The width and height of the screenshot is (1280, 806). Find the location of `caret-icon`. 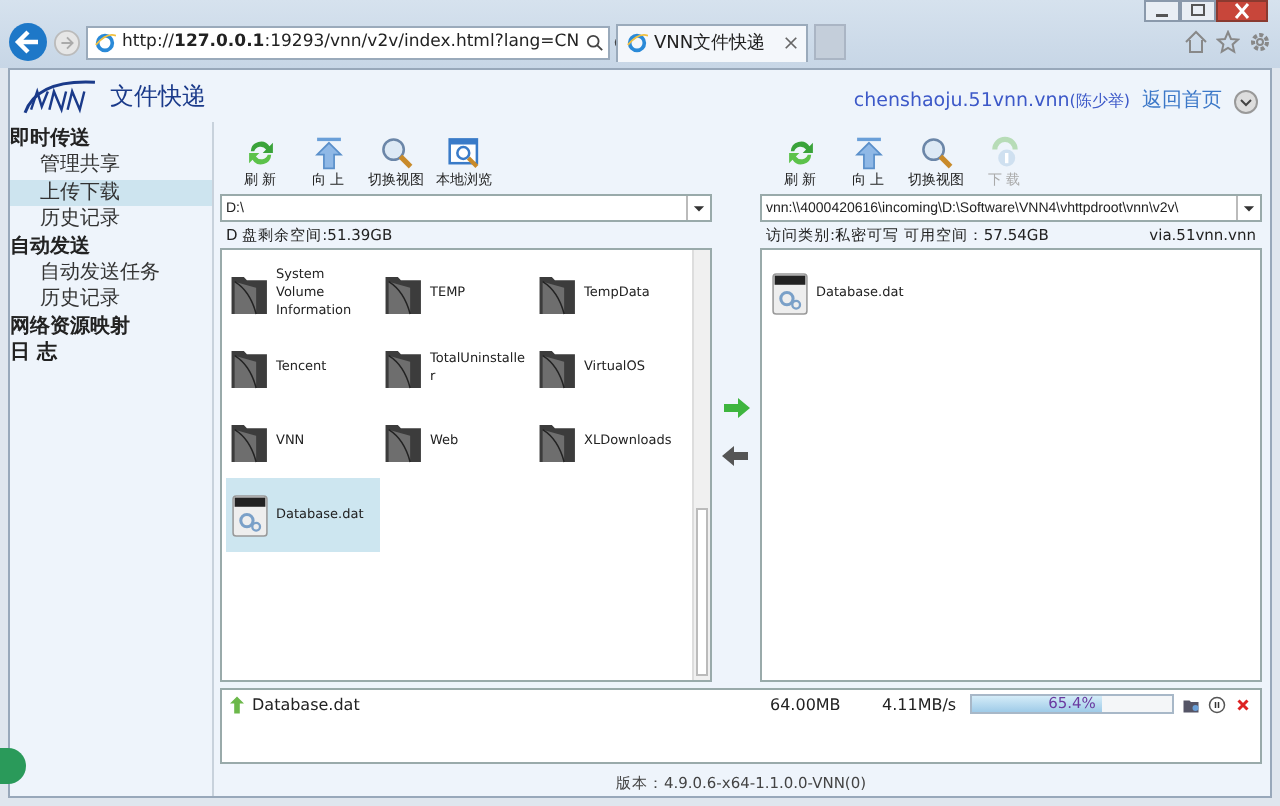

caret-icon is located at coordinates (1246, 102).